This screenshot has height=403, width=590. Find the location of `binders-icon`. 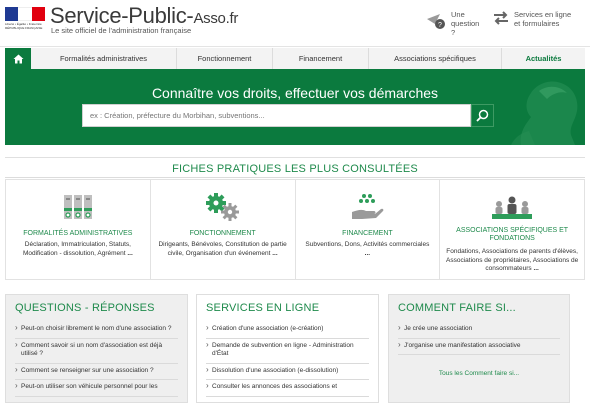

binders-icon is located at coordinates (78, 207).